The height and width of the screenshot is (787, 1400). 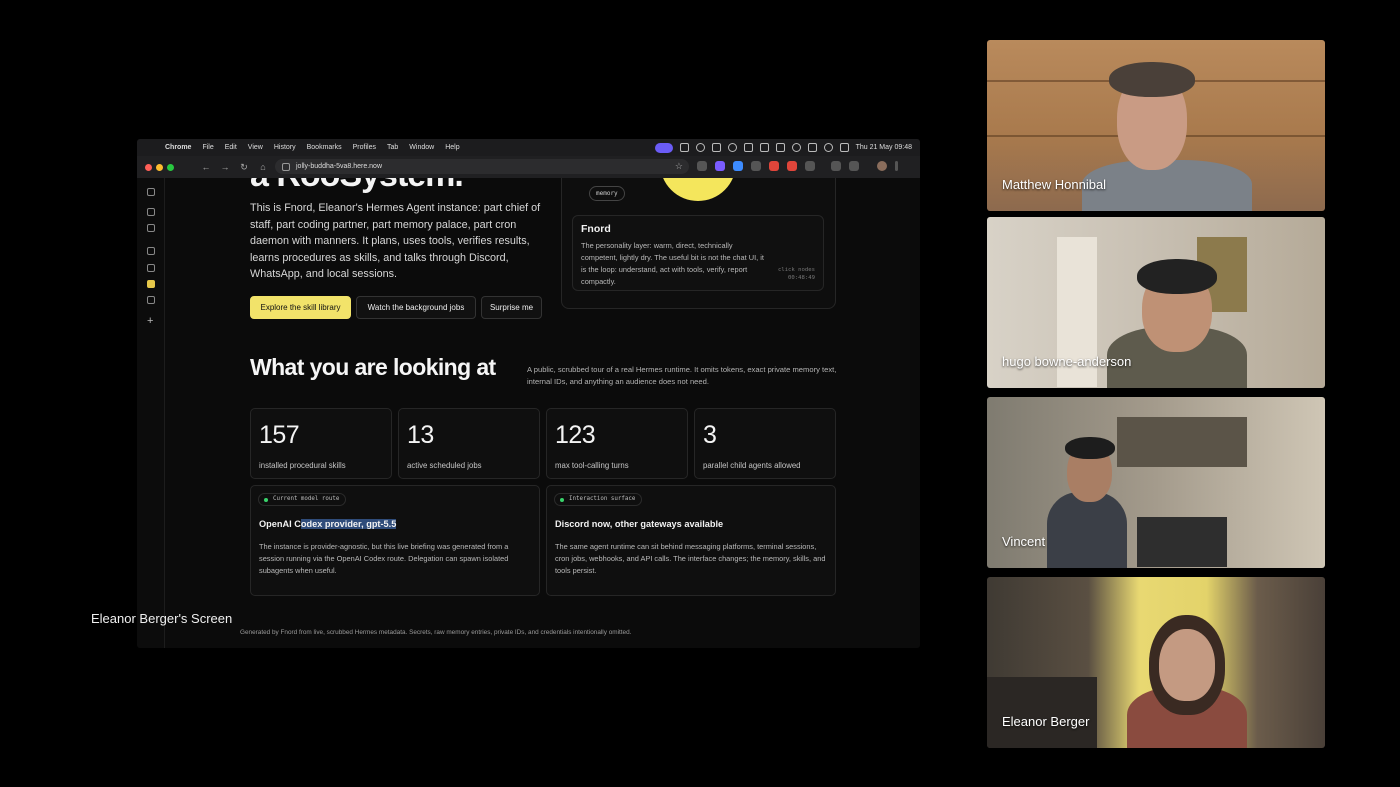 I want to click on menu-profiles: Profiles, so click(x=364, y=147).